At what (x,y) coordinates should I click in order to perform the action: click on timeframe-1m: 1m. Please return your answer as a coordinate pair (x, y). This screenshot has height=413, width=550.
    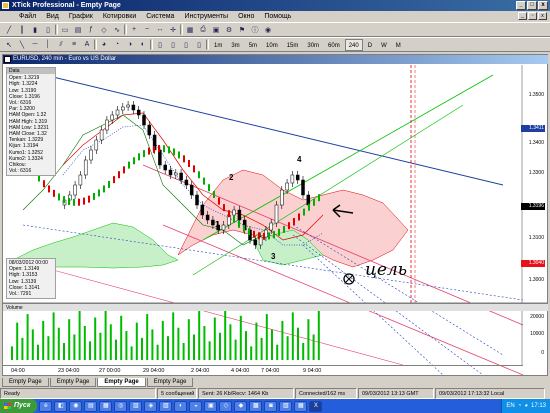
    Looking at the image, I should click on (218, 45).